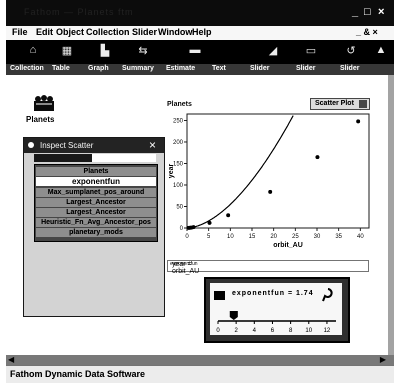  What do you see at coordinates (311, 51) in the screenshot?
I see `deal-tool-icon: ▭` at bounding box center [311, 51].